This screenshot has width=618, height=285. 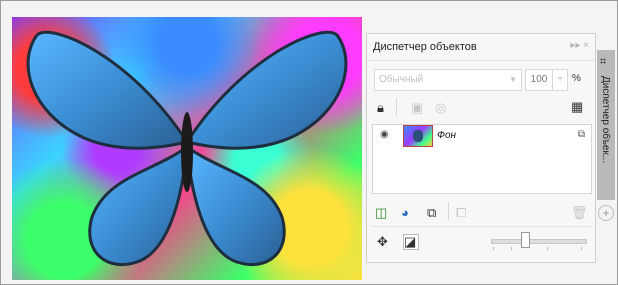 I want to click on opacity-stepper: +, so click(x=560, y=80).